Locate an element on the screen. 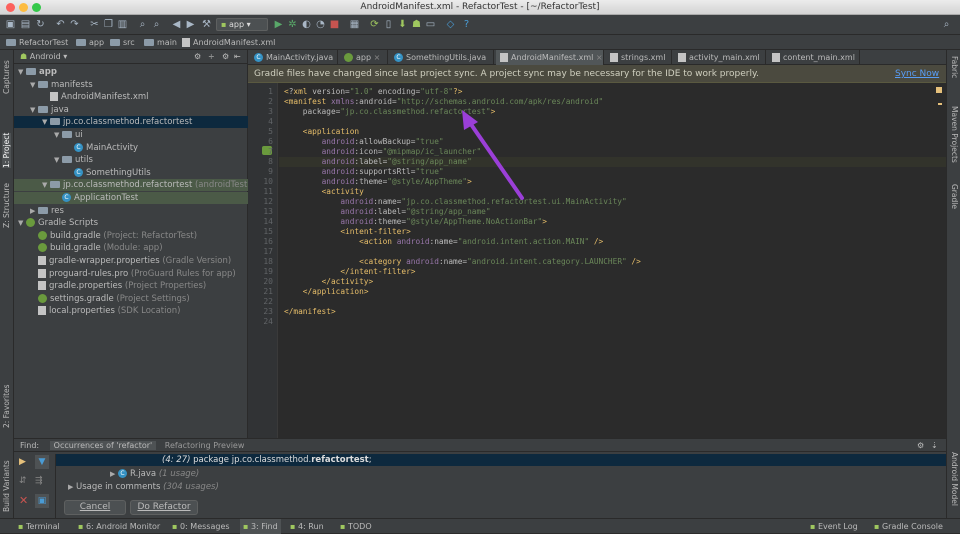 This screenshot has width=960, height=534. find-icon: ⌕ is located at coordinates (142, 24).